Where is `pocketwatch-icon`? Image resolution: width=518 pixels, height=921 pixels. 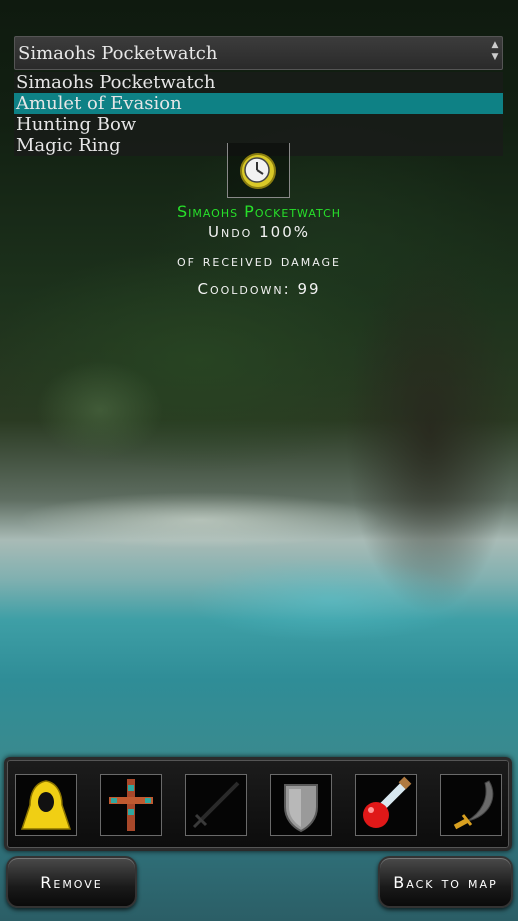
pocketwatch-icon is located at coordinates (258, 171).